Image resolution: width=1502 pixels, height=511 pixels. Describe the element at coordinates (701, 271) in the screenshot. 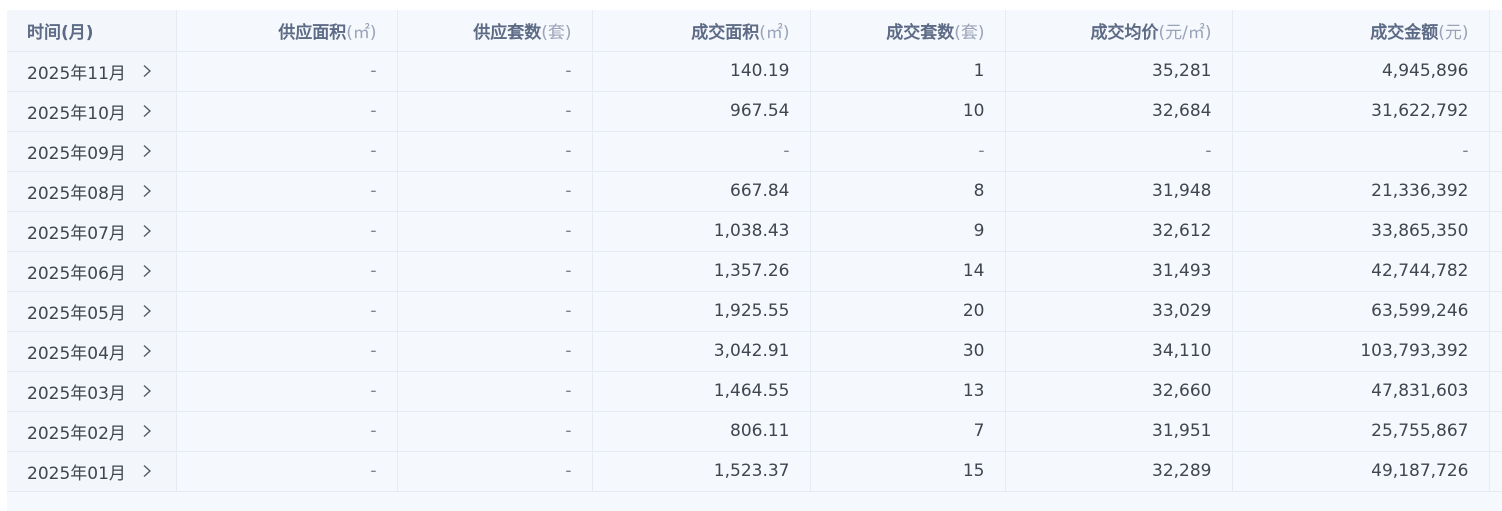

I see `cell-deal-area: 1,357.26` at that location.